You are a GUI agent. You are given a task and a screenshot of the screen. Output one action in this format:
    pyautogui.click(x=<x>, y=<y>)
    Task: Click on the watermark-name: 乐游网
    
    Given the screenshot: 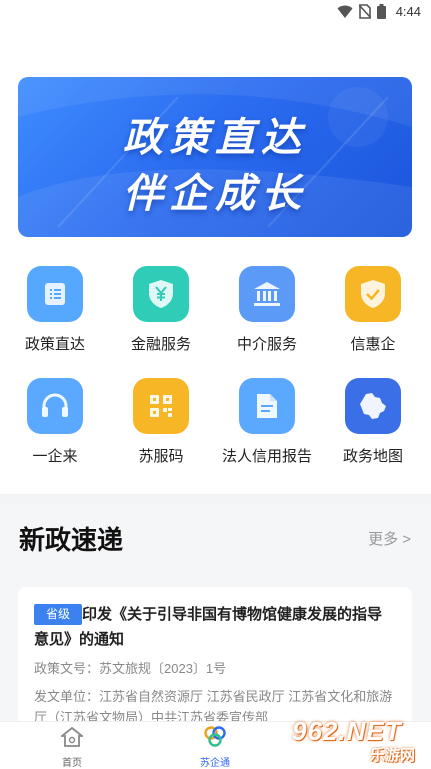 What is the action you would take?
    pyautogui.click(x=393, y=755)
    